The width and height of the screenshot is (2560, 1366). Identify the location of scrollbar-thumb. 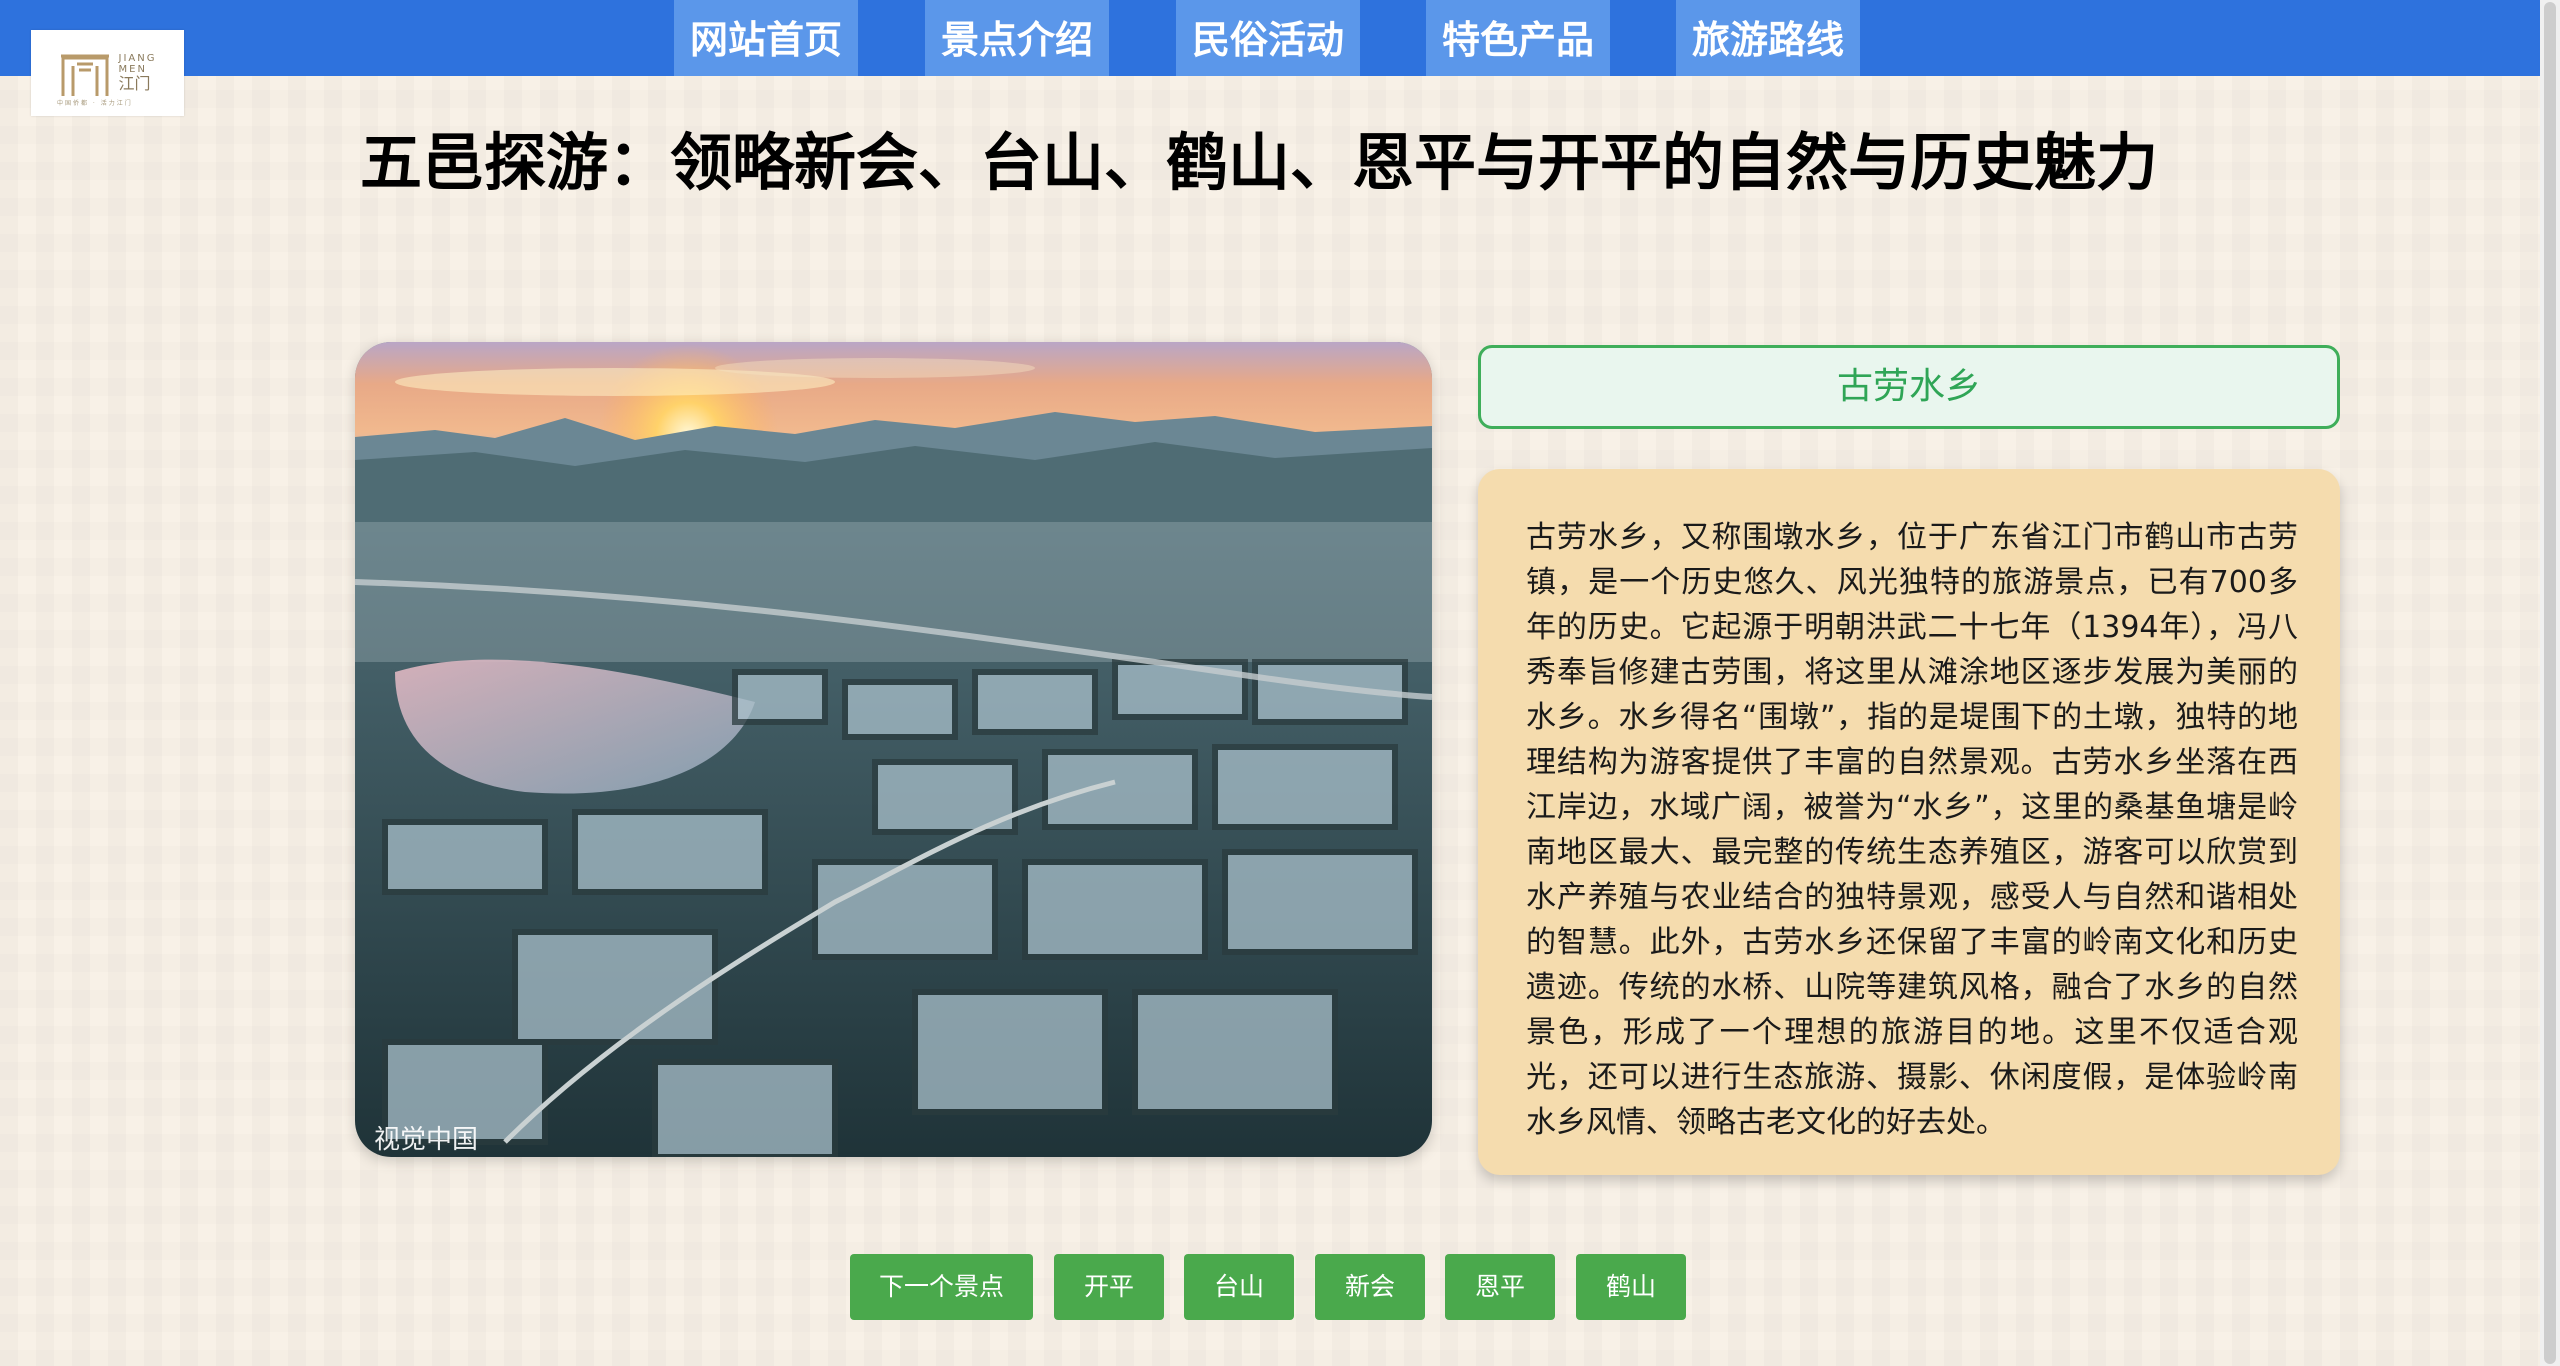
(2550, 683).